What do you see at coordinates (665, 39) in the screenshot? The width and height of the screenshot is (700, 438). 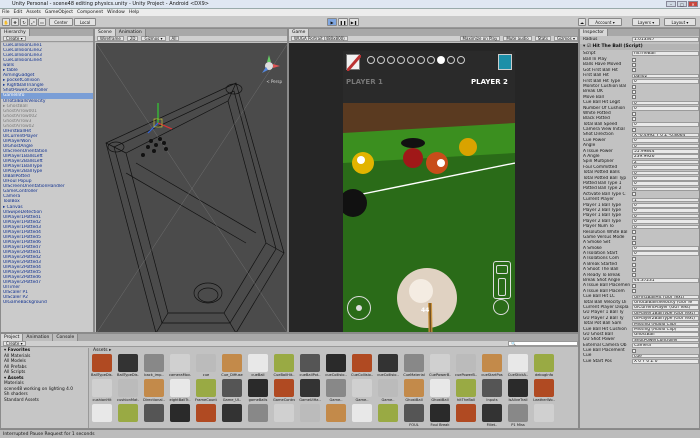 I see `radius-field: 1.013347` at bounding box center [665, 39].